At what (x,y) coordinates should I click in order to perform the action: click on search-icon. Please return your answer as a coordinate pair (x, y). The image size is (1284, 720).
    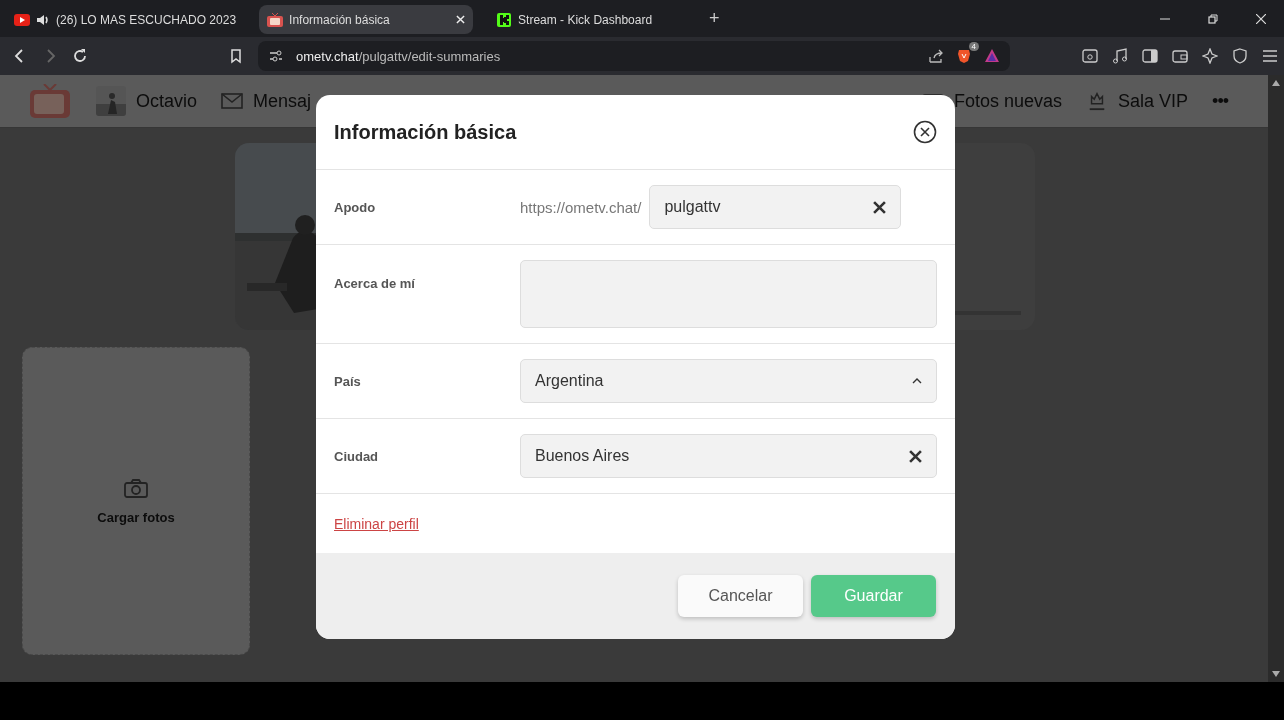
    Looking at the image, I should click on (1090, 56).